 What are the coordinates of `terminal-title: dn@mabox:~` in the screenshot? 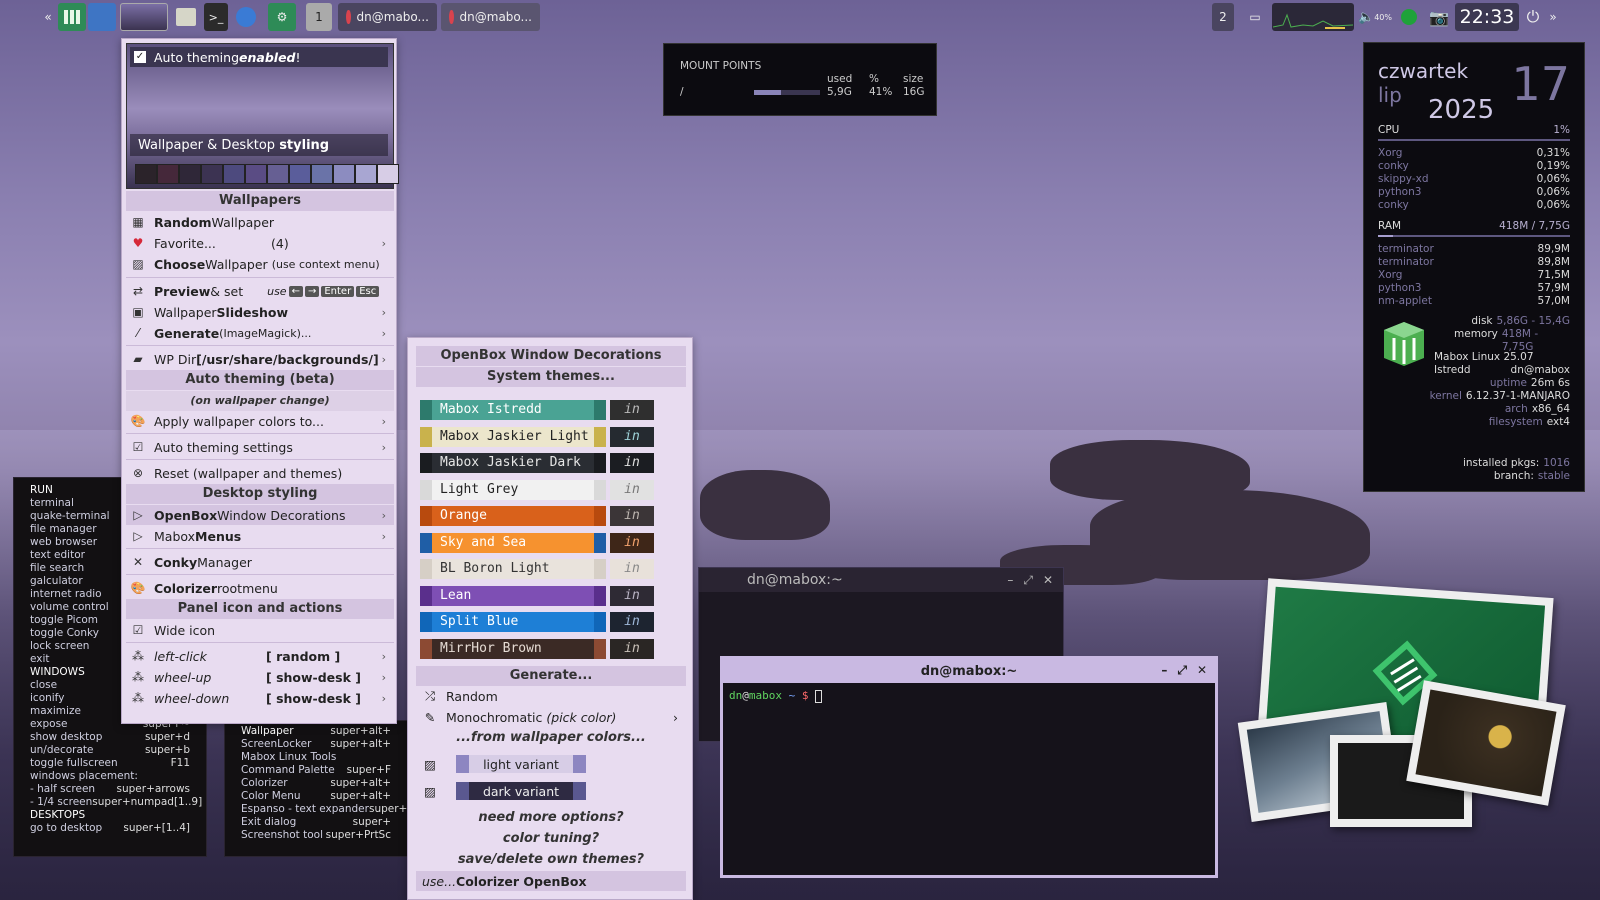 It's located at (969, 671).